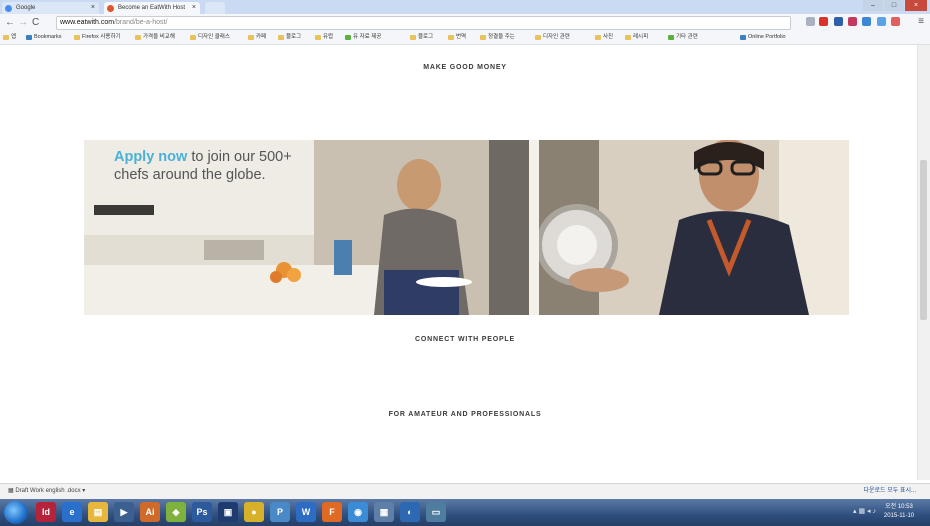 Image resolution: width=930 pixels, height=526 pixels. Describe the element at coordinates (202, 512) in the screenshot. I see `photoshop-icon: Ps` at that location.